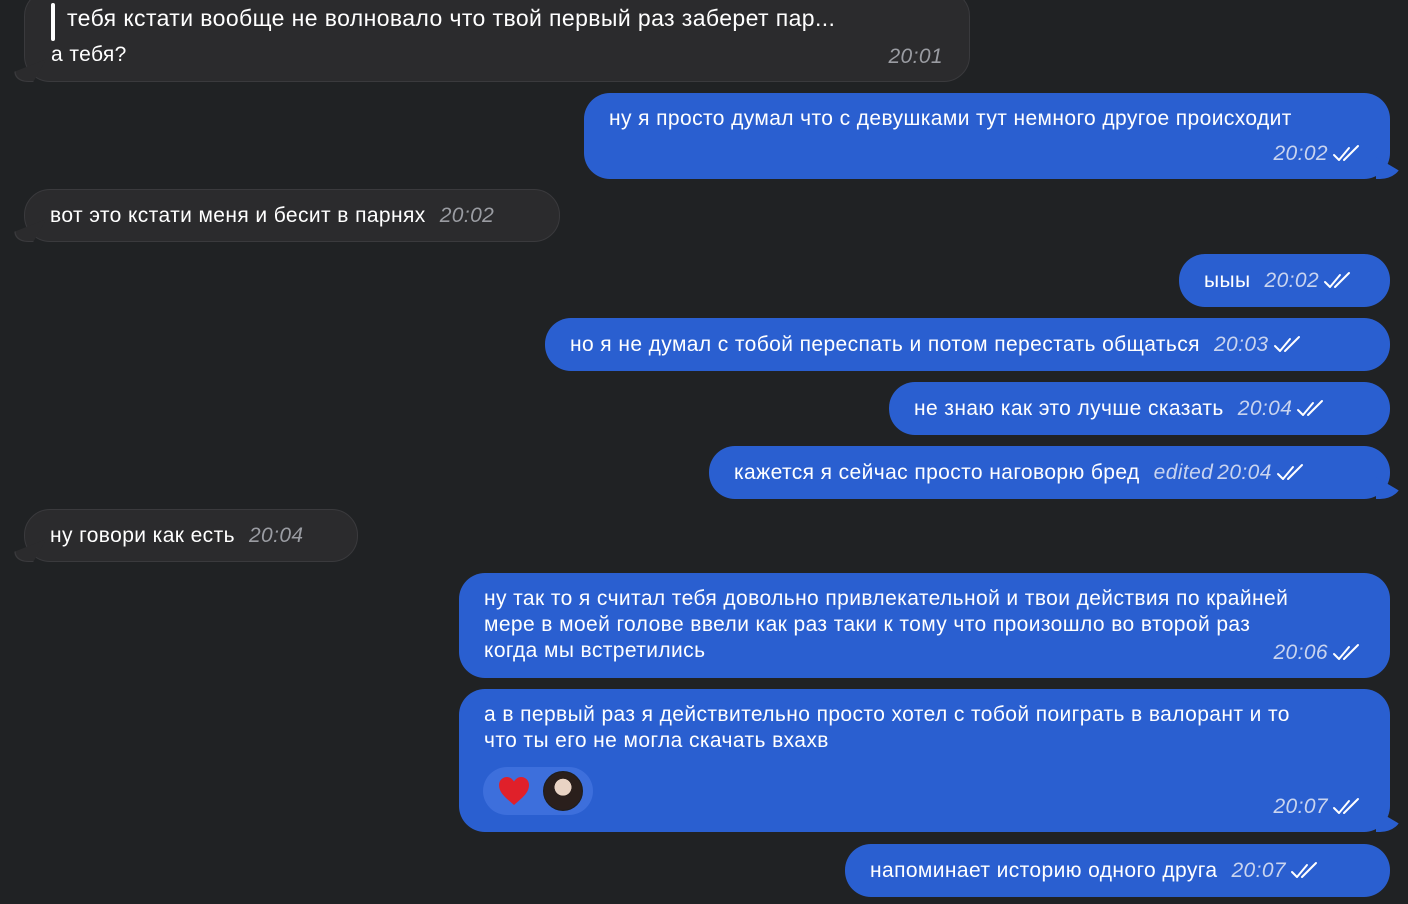 The image size is (1408, 904). I want to click on avatar, so click(563, 791).